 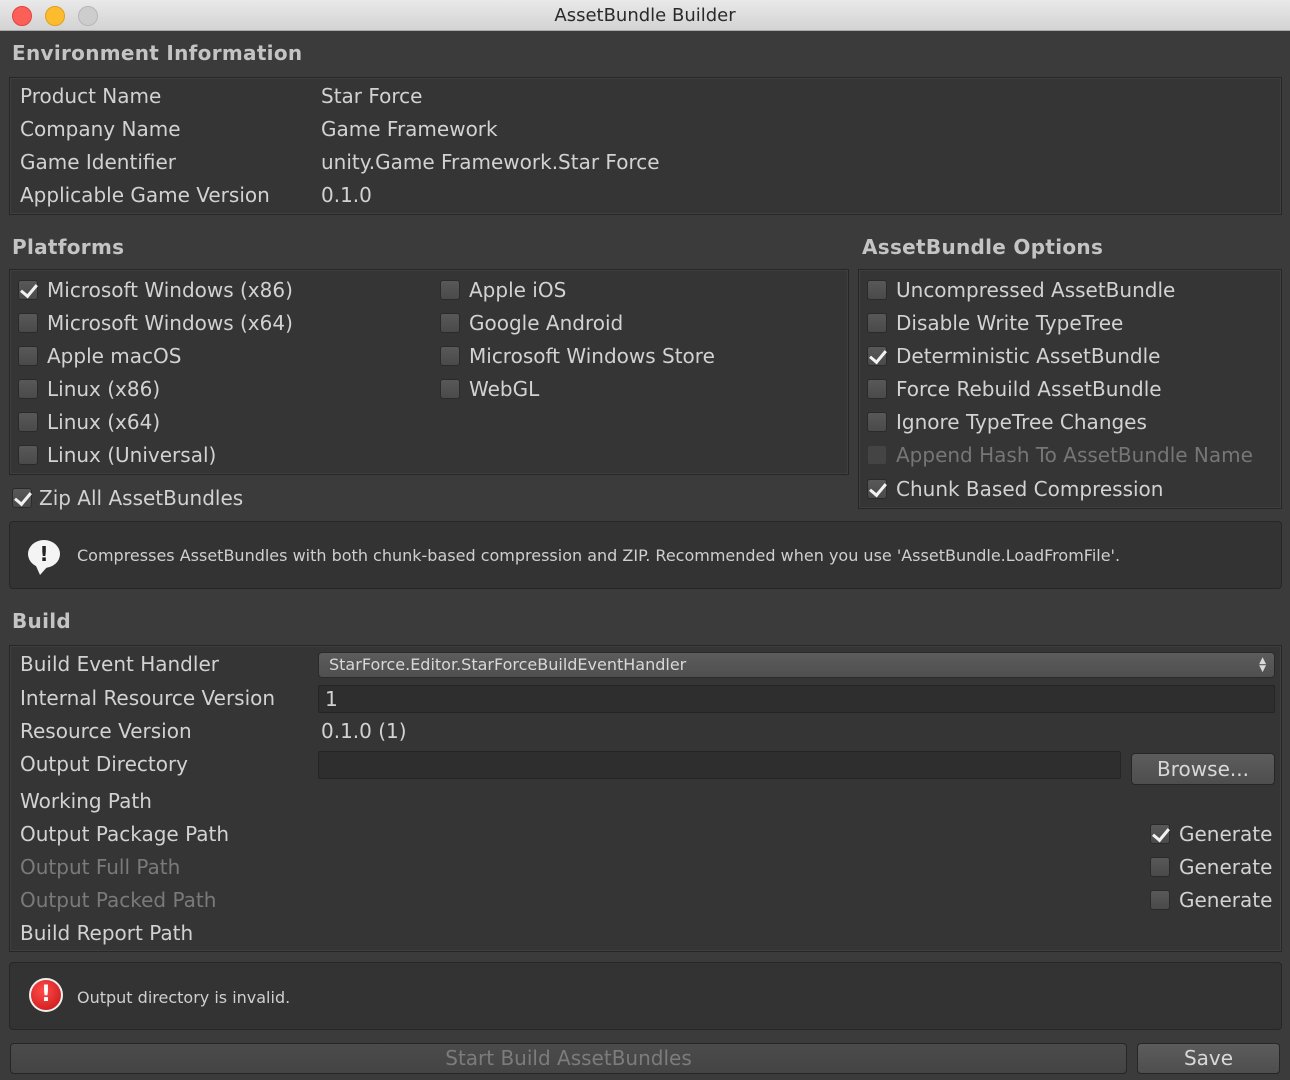 I want to click on platform-android: Google Android, so click(x=531, y=323).